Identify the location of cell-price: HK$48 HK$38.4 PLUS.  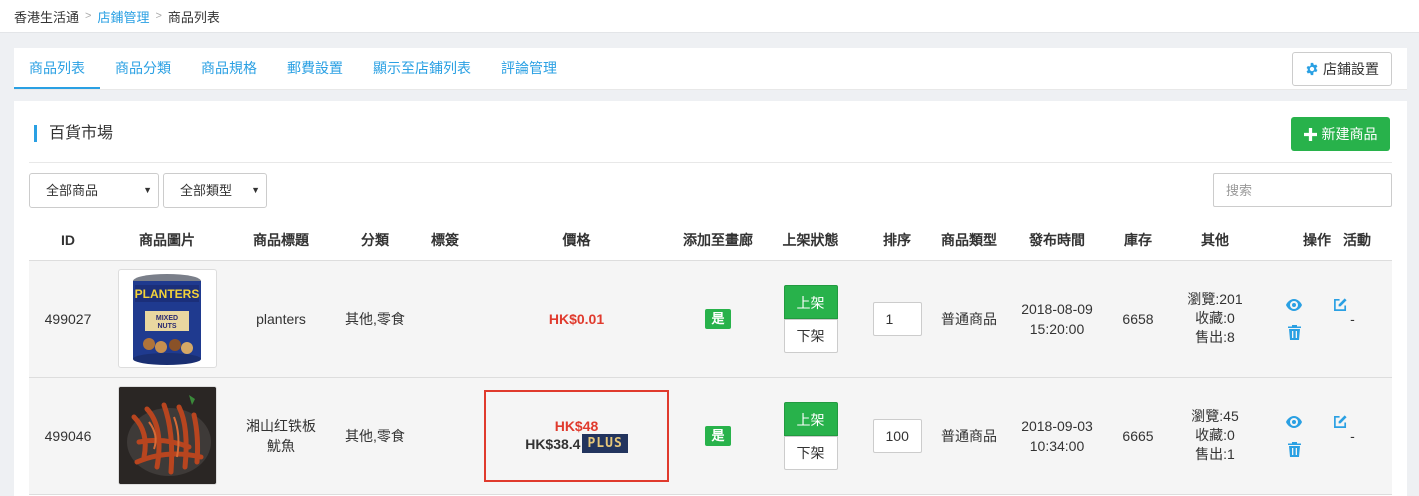
(576, 436).